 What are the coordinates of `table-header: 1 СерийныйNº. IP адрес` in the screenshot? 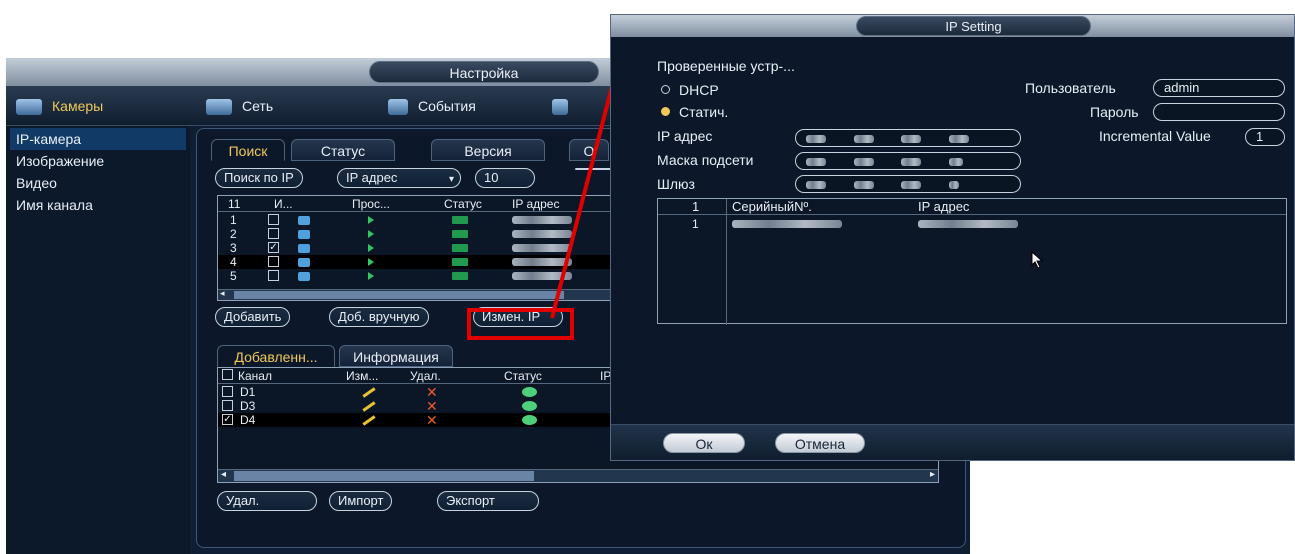 It's located at (972, 262).